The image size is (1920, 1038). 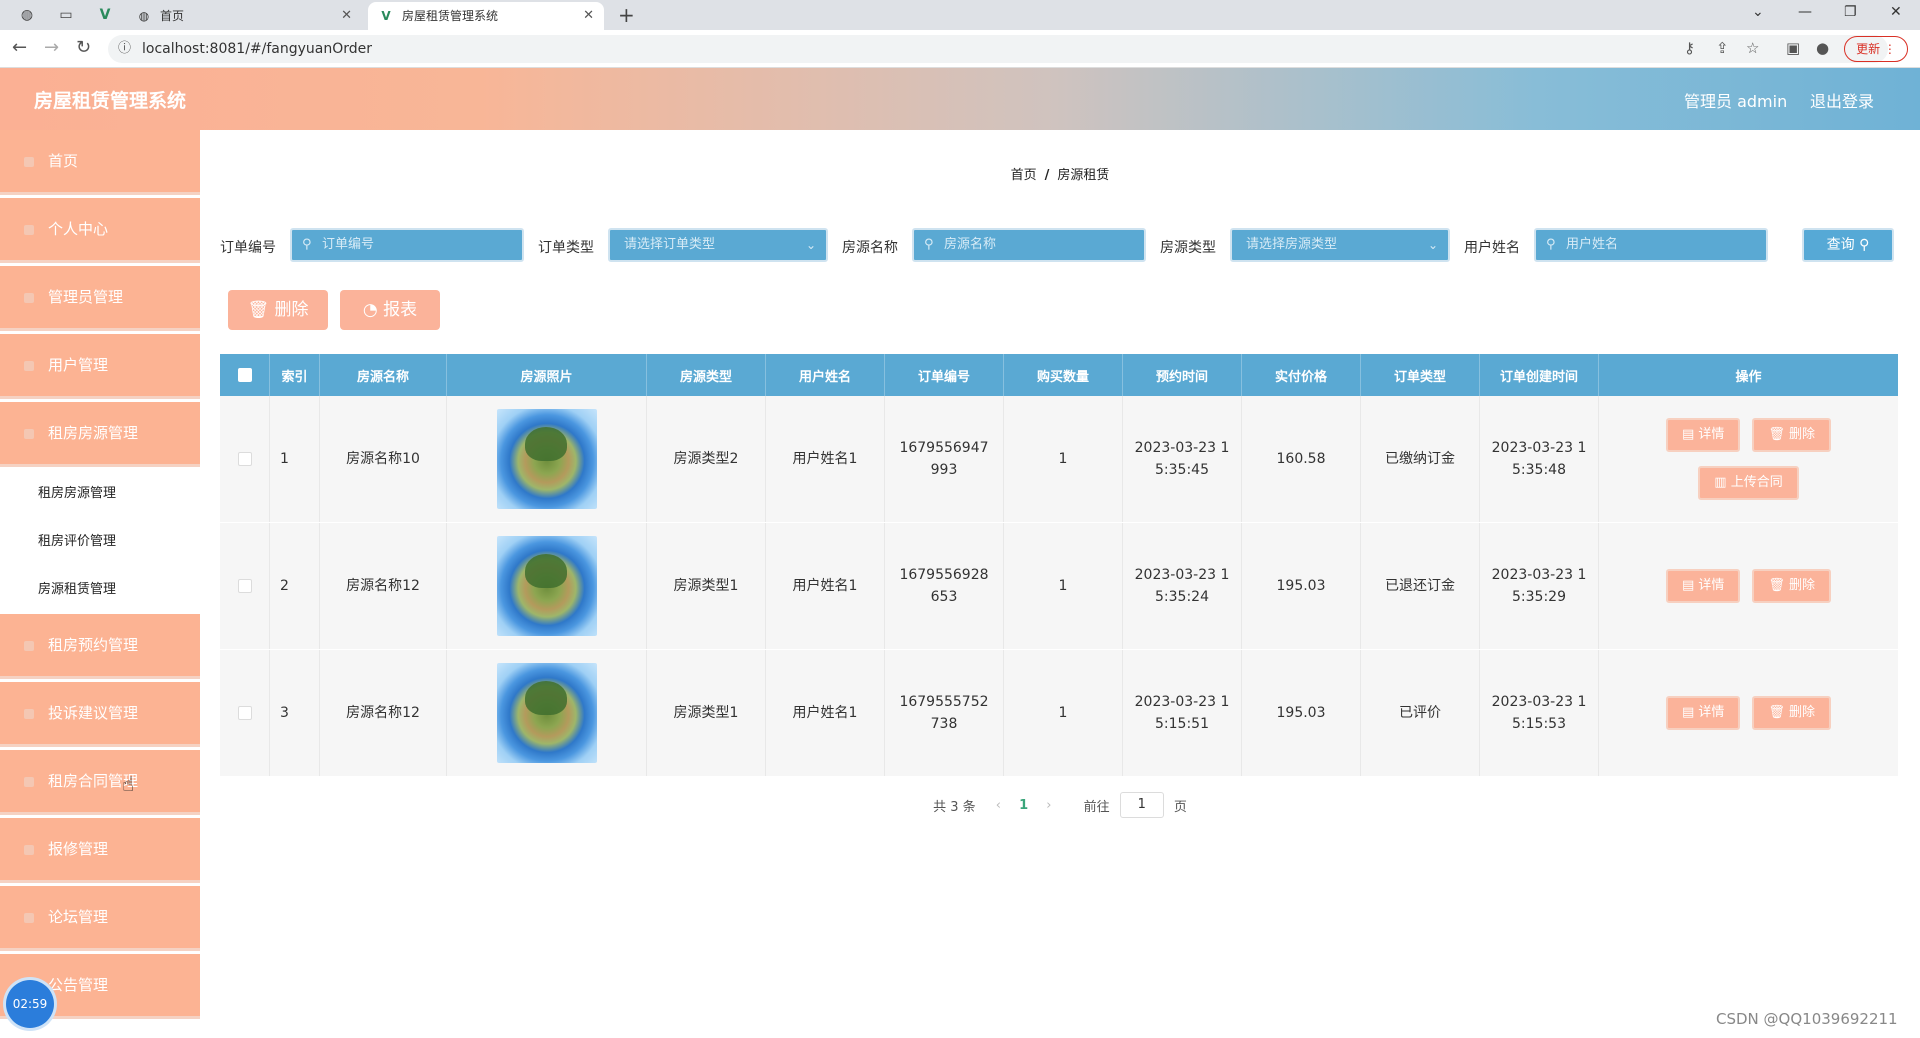 I want to click on cell-operations: ▤ 详情 🗑 删除 ▥ 上传合同, so click(x=1748, y=459).